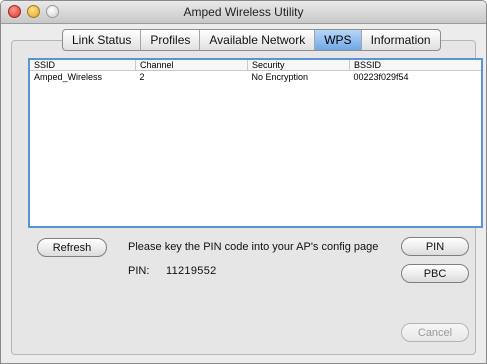  Describe the element at coordinates (68, 76) in the screenshot. I see `cell-ssid: Amped_Wireless` at that location.